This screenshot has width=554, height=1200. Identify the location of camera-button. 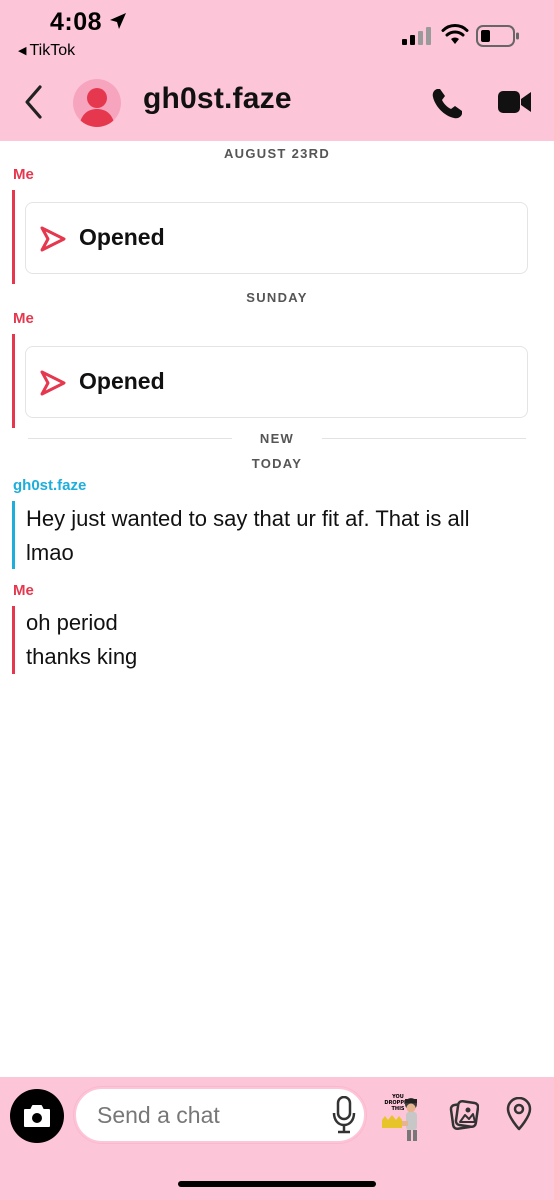
(37, 1116).